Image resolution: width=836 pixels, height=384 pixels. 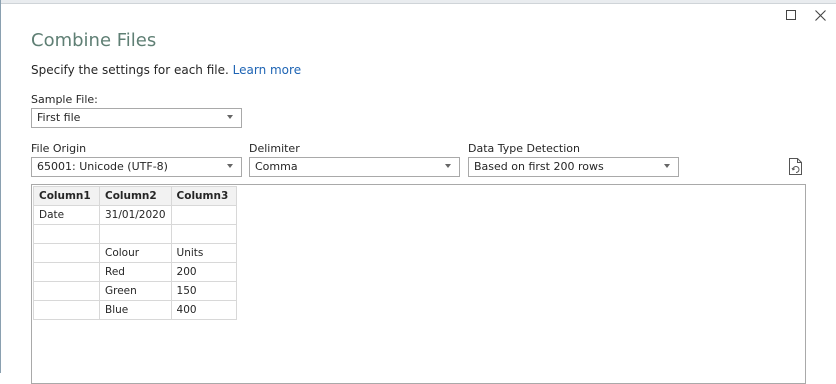 I want to click on file-origin-select: 65001: Unicode (UTF-8), so click(x=136, y=167).